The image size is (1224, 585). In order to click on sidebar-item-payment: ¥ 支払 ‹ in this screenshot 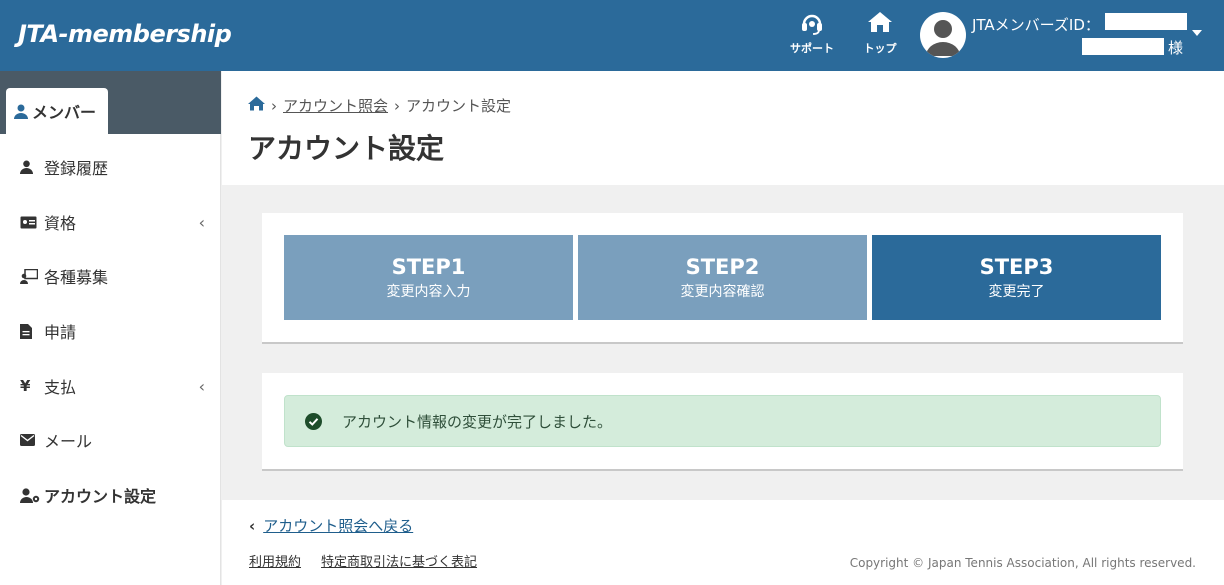, I will do `click(110, 386)`.